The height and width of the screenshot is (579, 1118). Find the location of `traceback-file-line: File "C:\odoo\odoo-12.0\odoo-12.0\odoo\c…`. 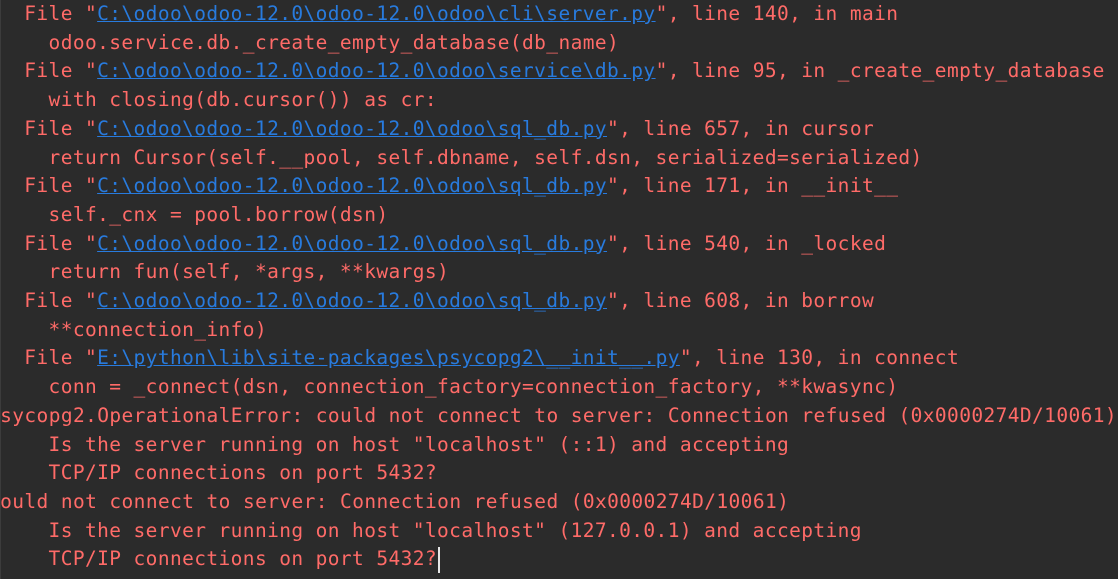

traceback-file-line: File "C:\odoo\odoo-12.0\odoo-12.0\odoo\c… is located at coordinates (449, 14).